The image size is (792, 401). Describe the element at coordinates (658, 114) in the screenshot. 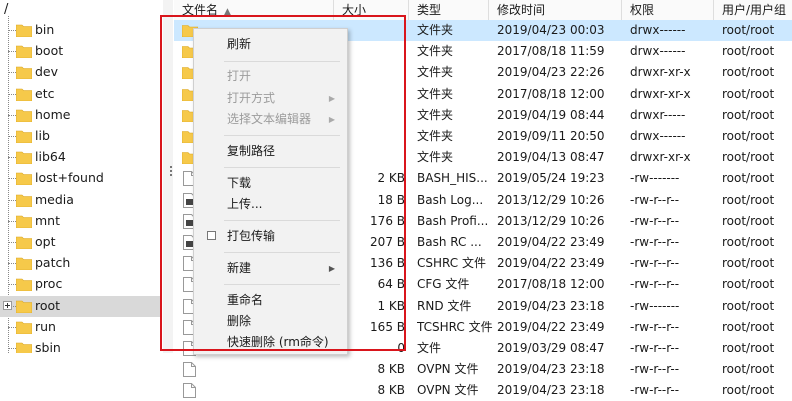

I see `file-permission: drwxr-----` at that location.